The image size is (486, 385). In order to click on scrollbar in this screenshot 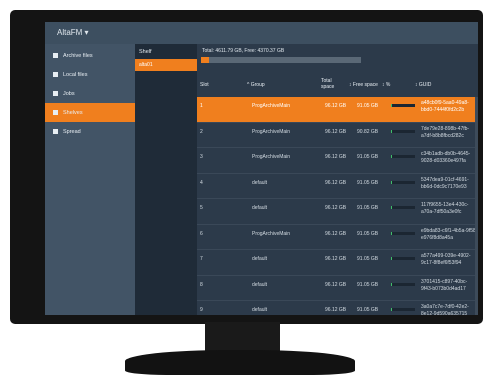, I will do `click(476, 206)`.